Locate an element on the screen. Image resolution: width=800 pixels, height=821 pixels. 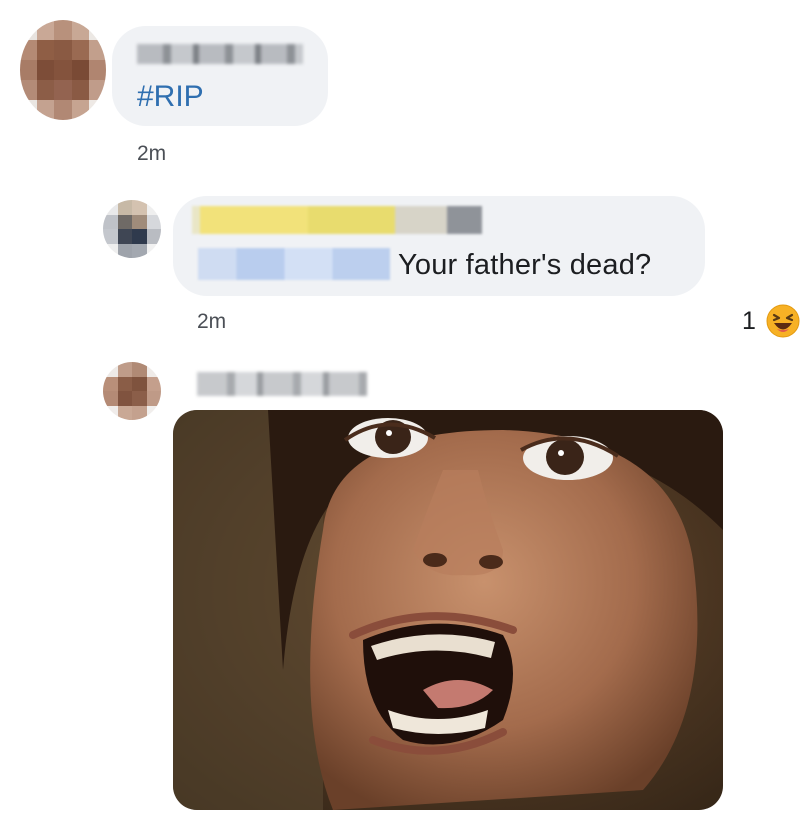
reply-text: Your father's dead? is located at coordinates (525, 265).